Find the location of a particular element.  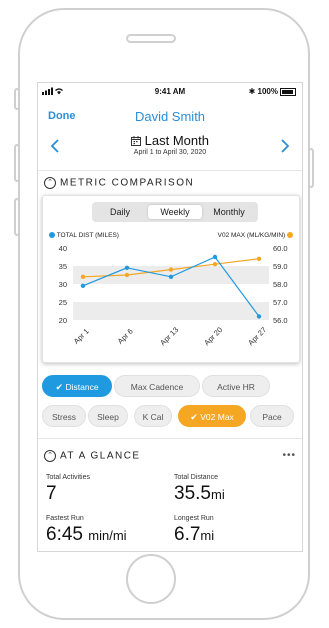

chip-k-cal: K Cal is located at coordinates (153, 416).